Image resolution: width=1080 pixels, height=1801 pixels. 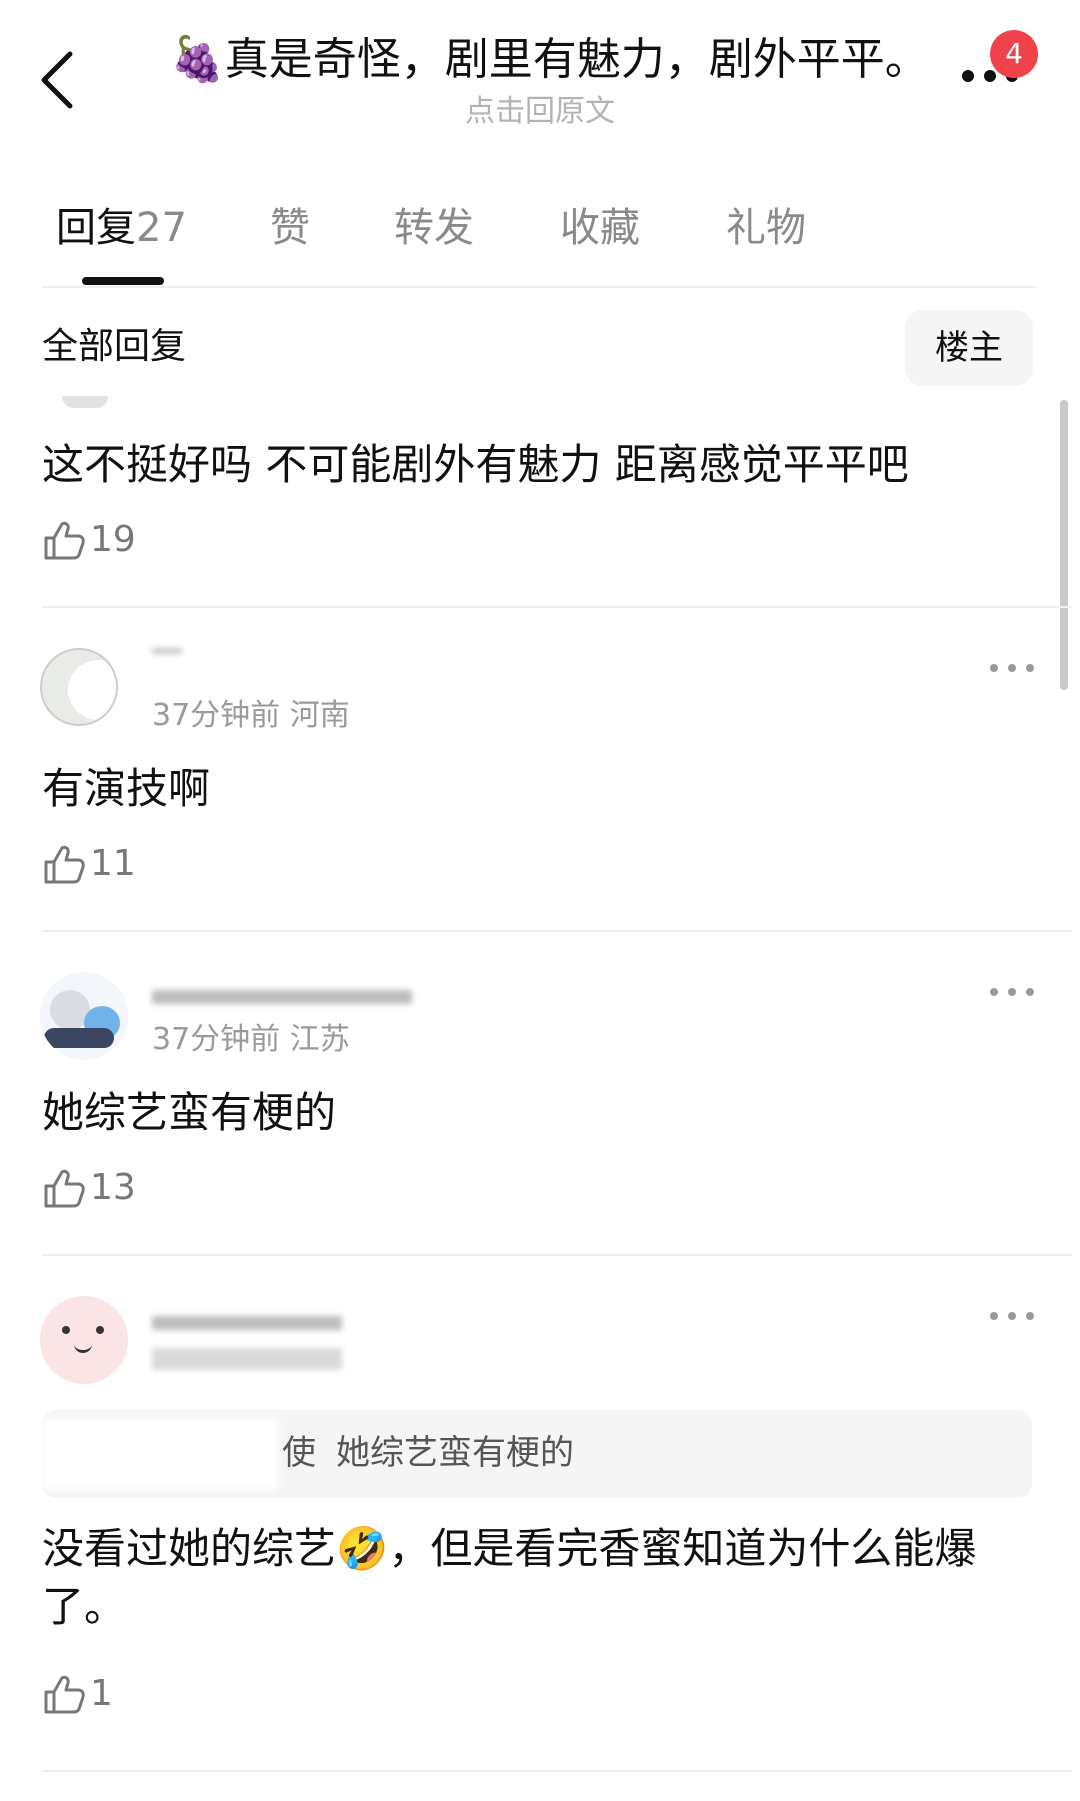 What do you see at coordinates (766, 228) in the screenshot?
I see `tab-gifts: 礼物` at bounding box center [766, 228].